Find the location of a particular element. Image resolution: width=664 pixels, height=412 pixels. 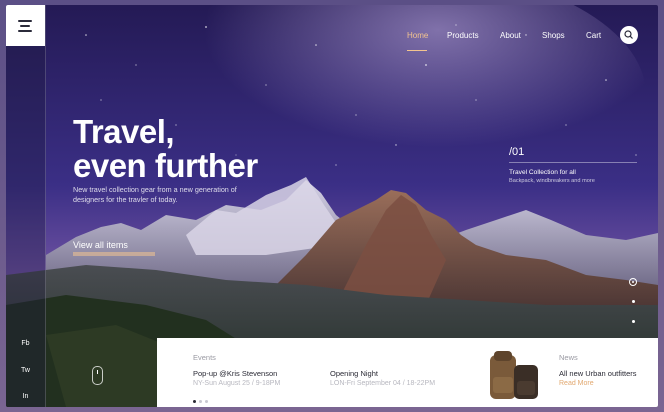

slide-indicator-active is located at coordinates (633, 282).